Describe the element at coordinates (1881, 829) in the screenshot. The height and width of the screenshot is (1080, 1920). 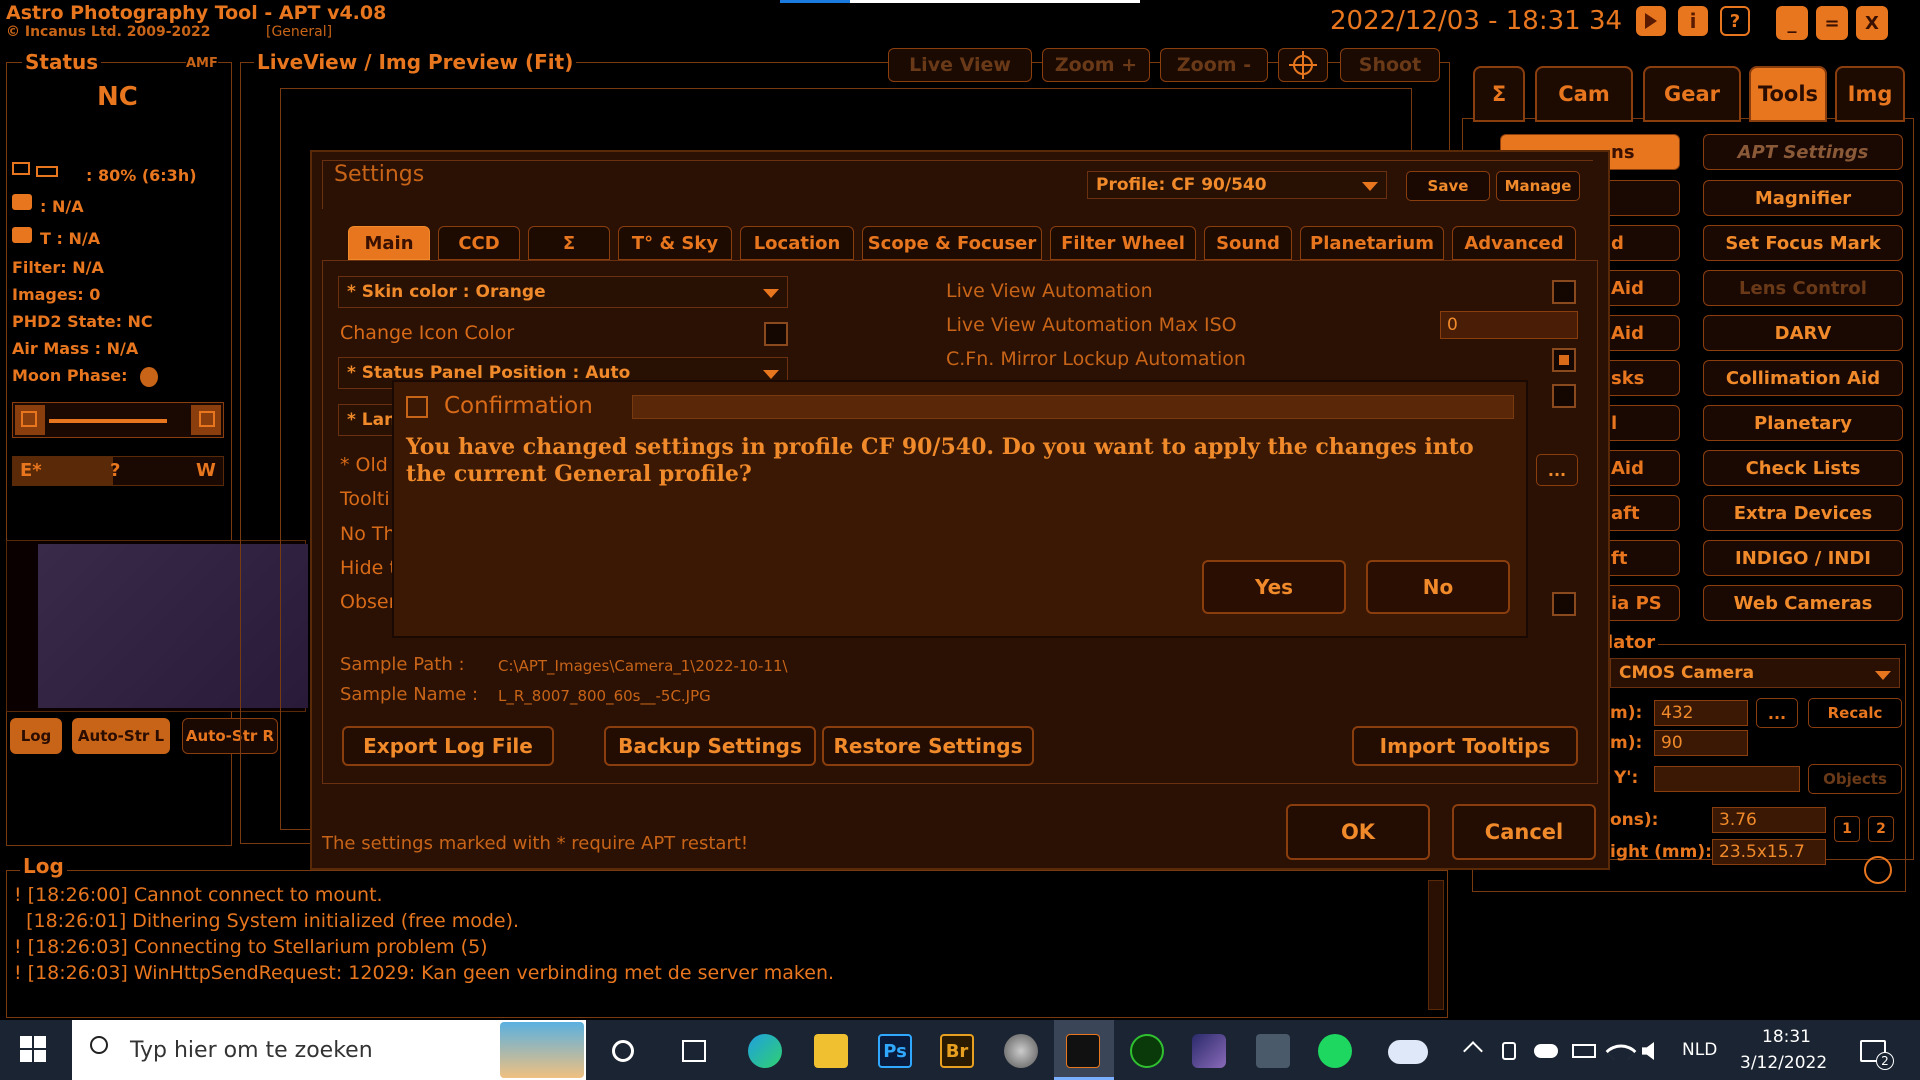
I see `preset-2-button: 2` at that location.